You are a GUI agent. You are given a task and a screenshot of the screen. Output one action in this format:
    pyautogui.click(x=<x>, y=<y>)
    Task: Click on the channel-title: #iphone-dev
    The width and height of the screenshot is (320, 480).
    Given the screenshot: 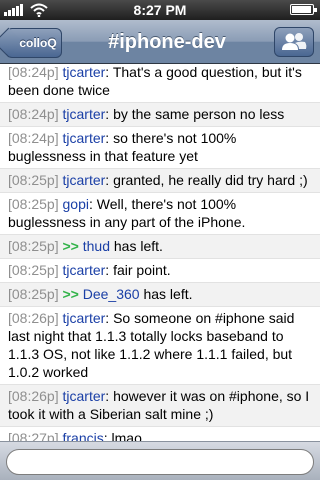 What is the action you would take?
    pyautogui.click(x=167, y=42)
    